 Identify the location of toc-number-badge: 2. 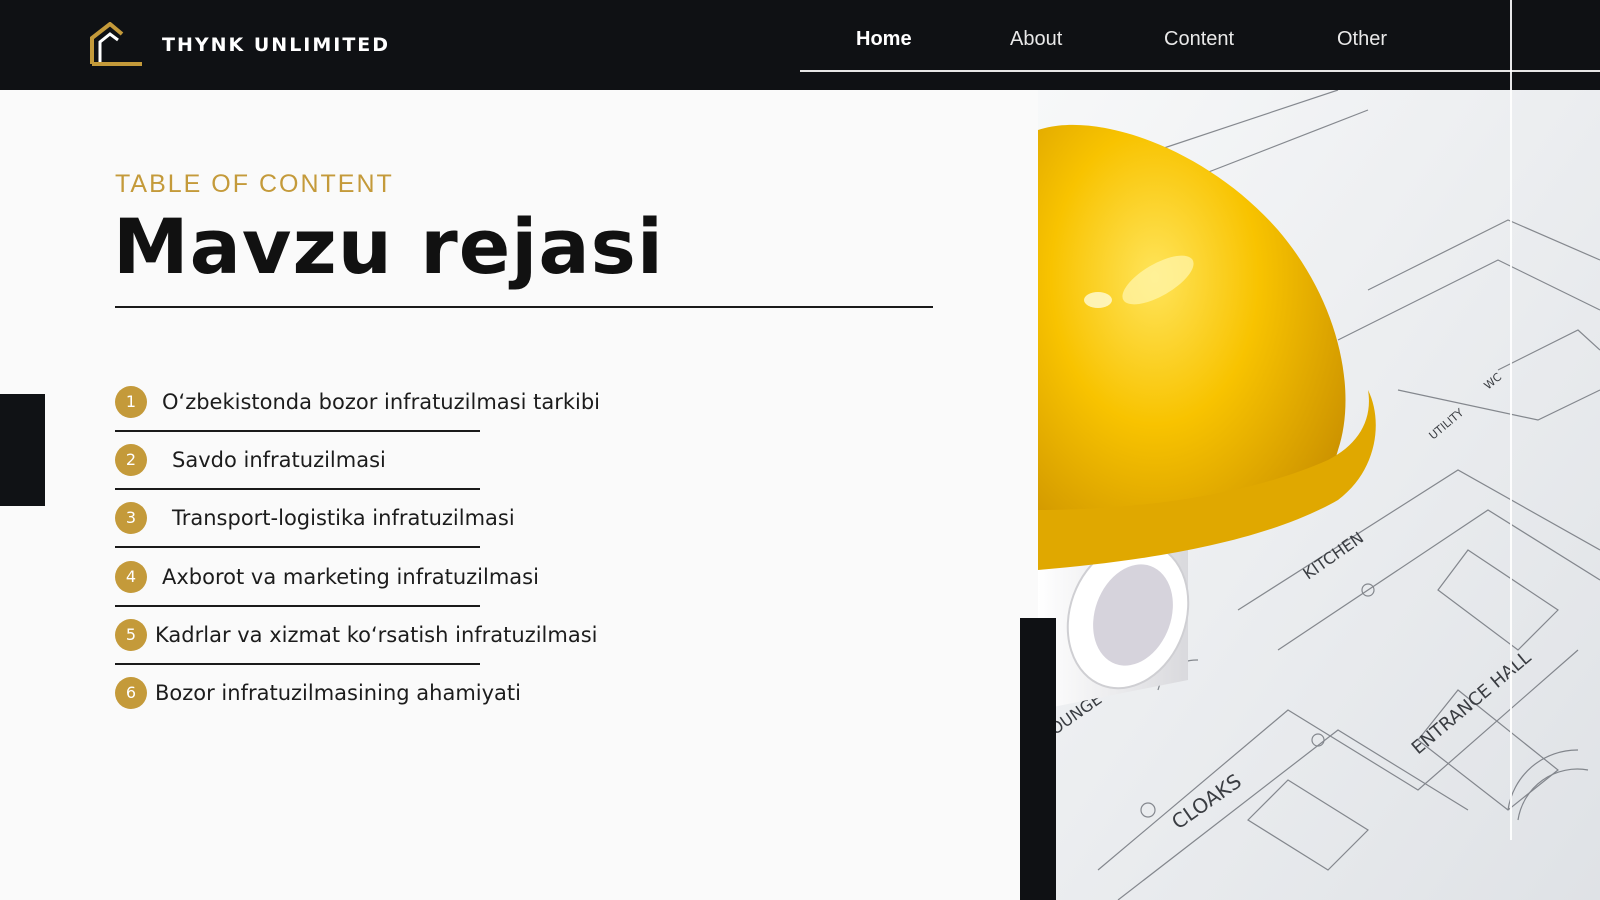
(131, 460).